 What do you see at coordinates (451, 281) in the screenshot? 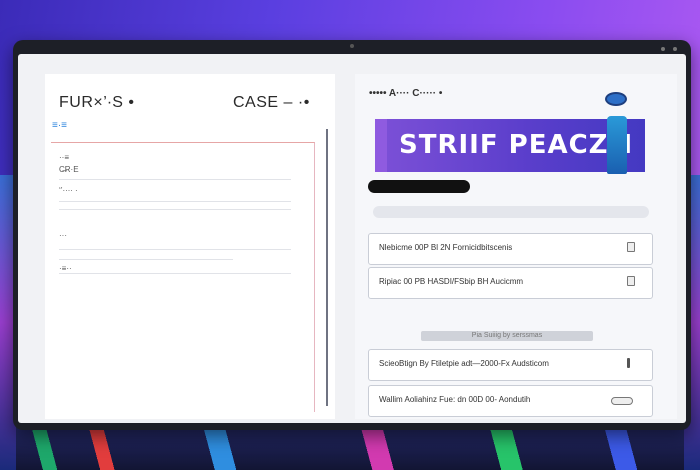
I see `list-item-label: Ripiac 00 PB HASDI/FSbip BH Aucicmm` at bounding box center [451, 281].